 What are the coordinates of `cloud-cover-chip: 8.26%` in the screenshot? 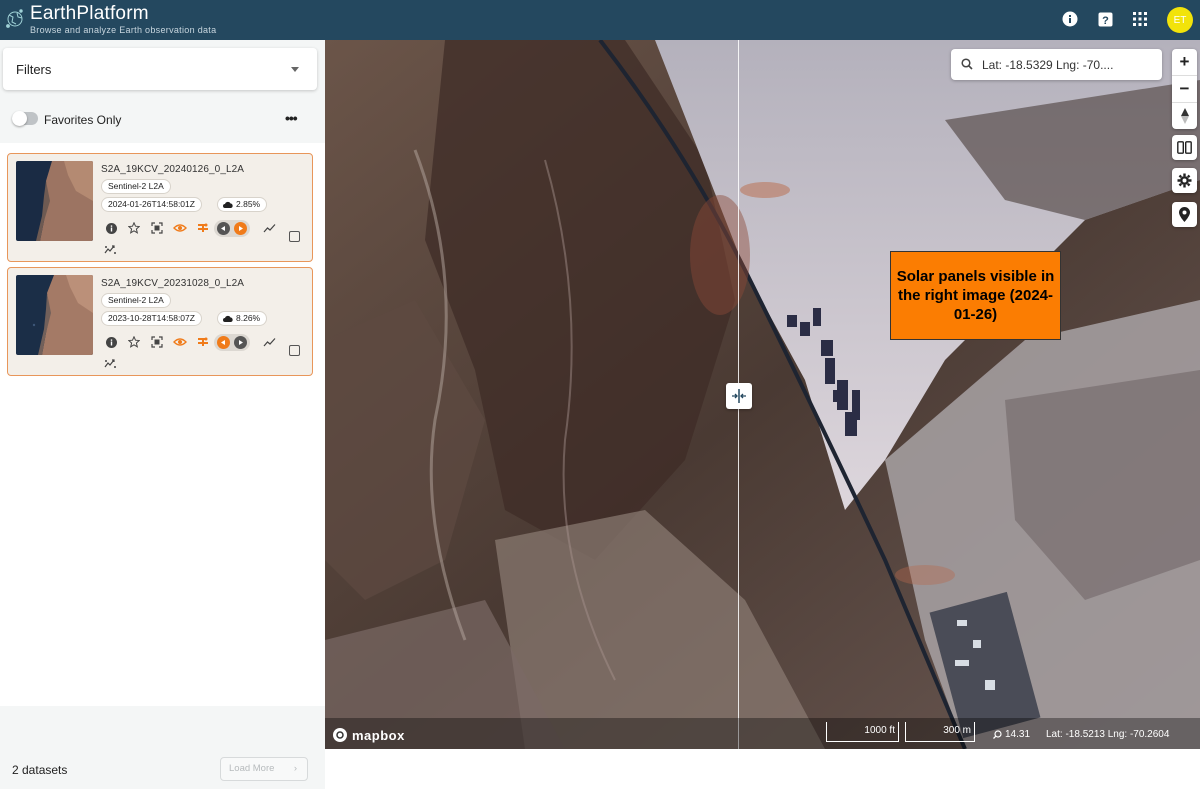 It's located at (242, 318).